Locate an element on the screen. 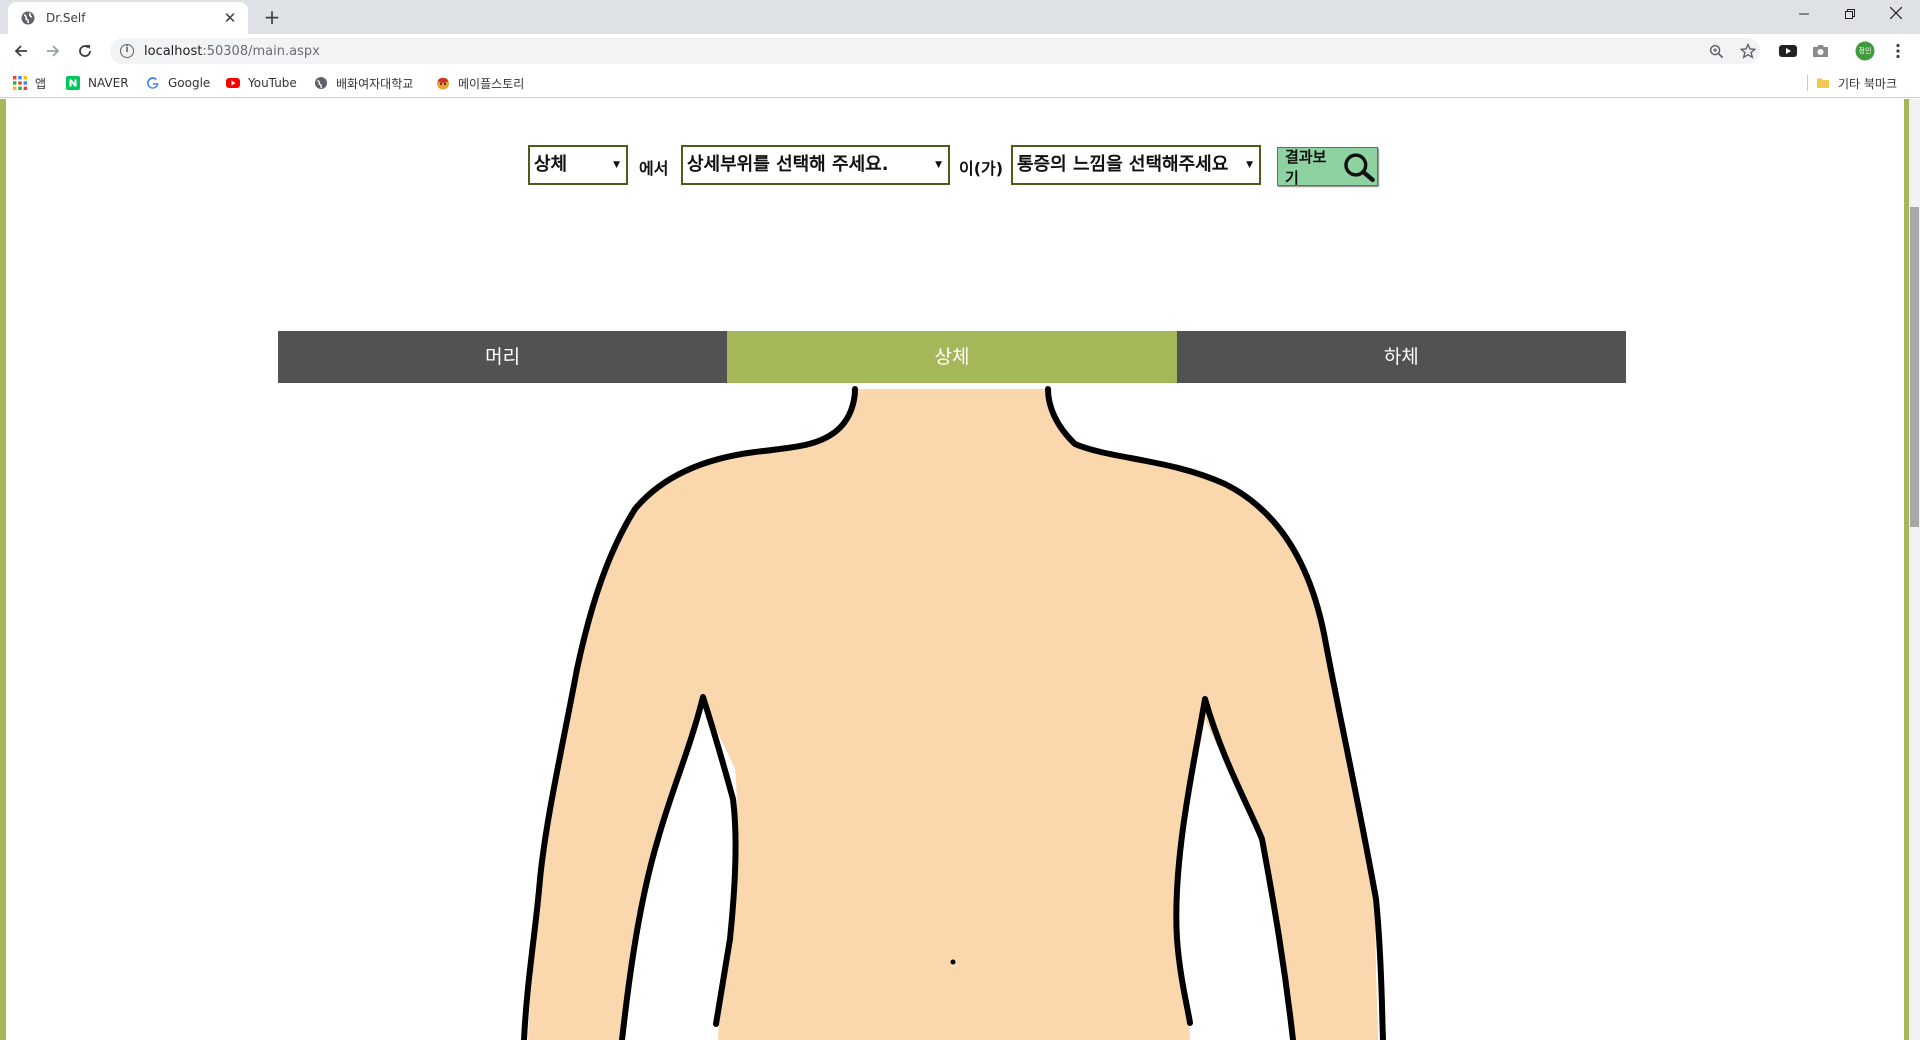 This screenshot has width=1920, height=1040. detail-part-select-value: 상세부위를 선택해 주세요. is located at coordinates (788, 164).